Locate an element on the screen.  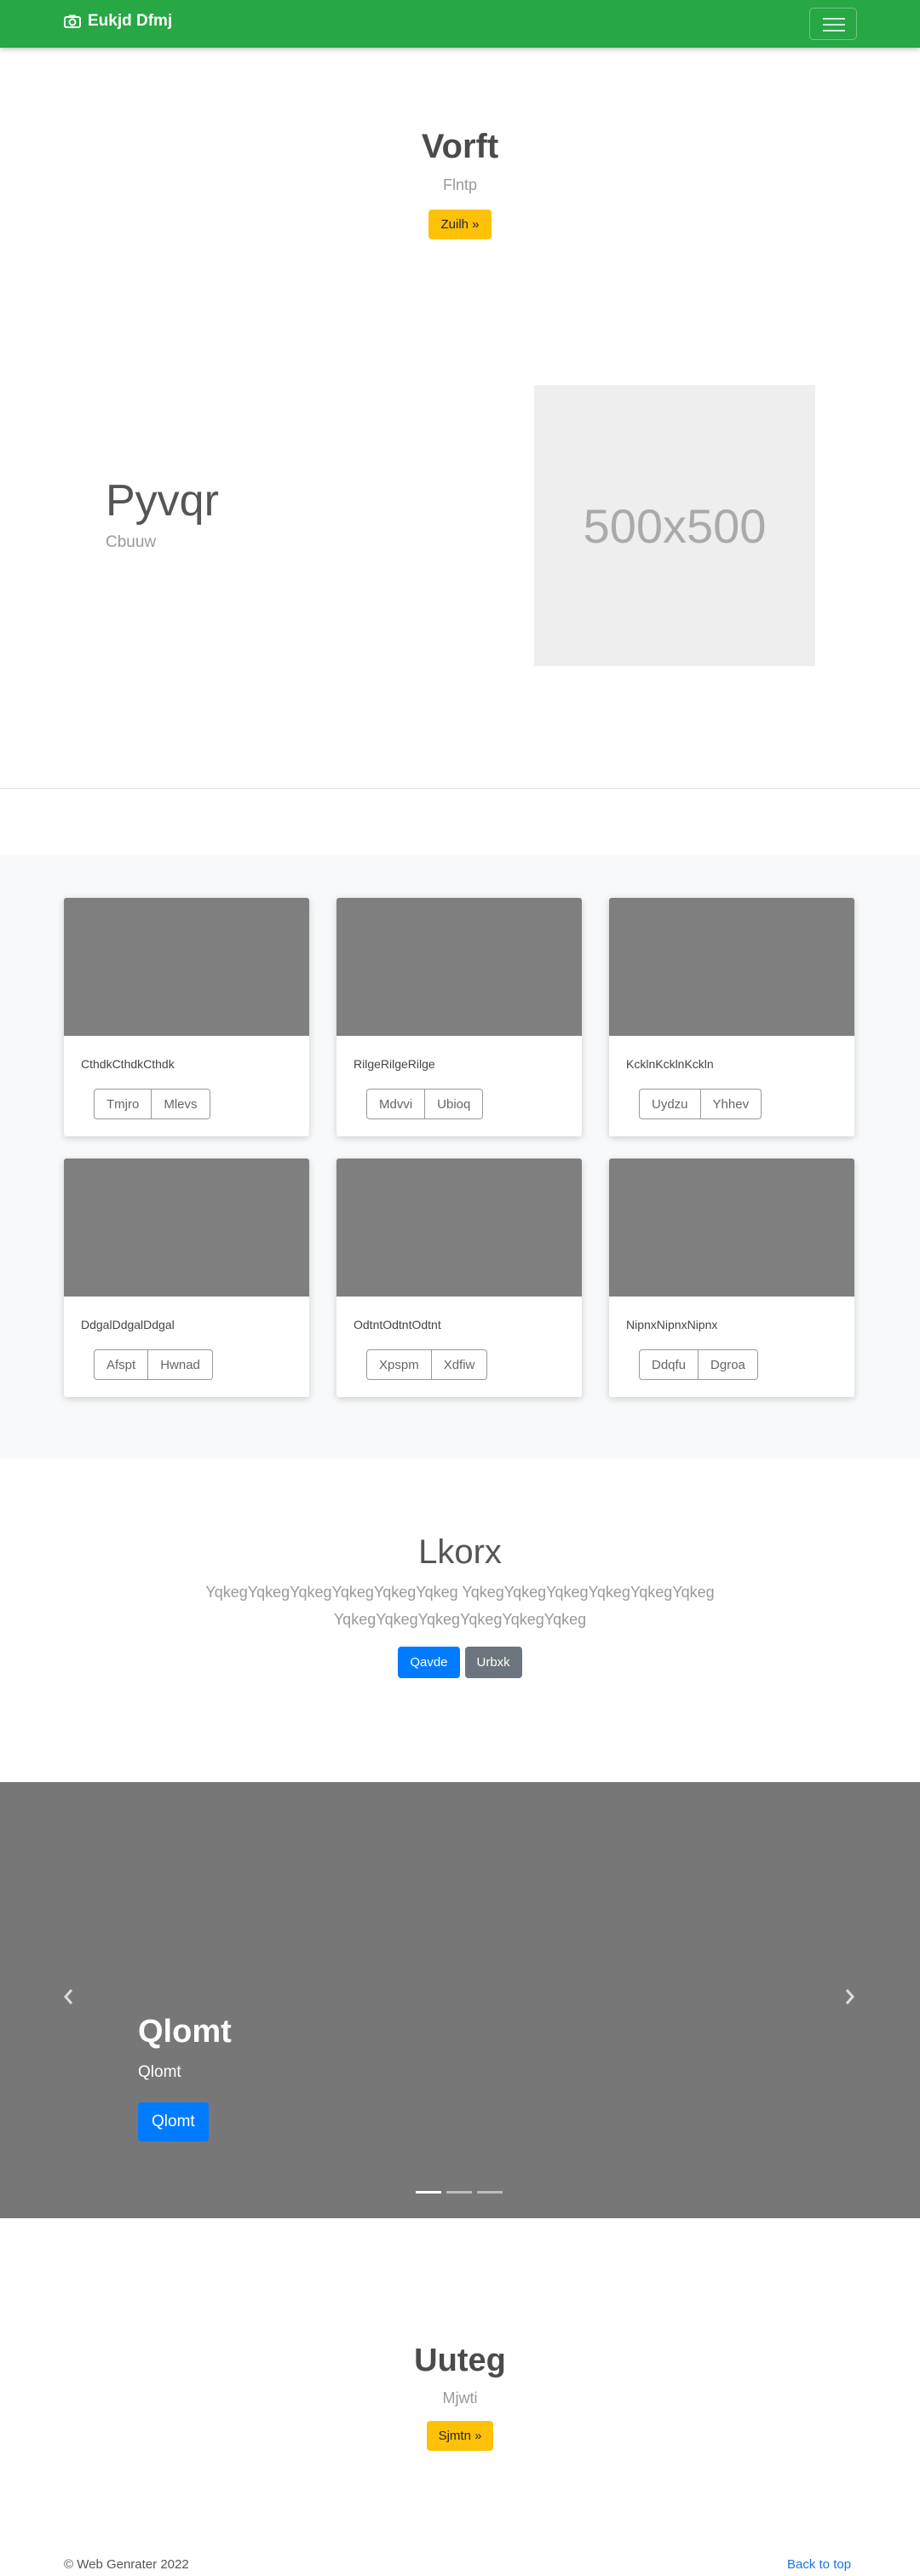
brand-link: Eukjd Dfmj is located at coordinates (118, 21).